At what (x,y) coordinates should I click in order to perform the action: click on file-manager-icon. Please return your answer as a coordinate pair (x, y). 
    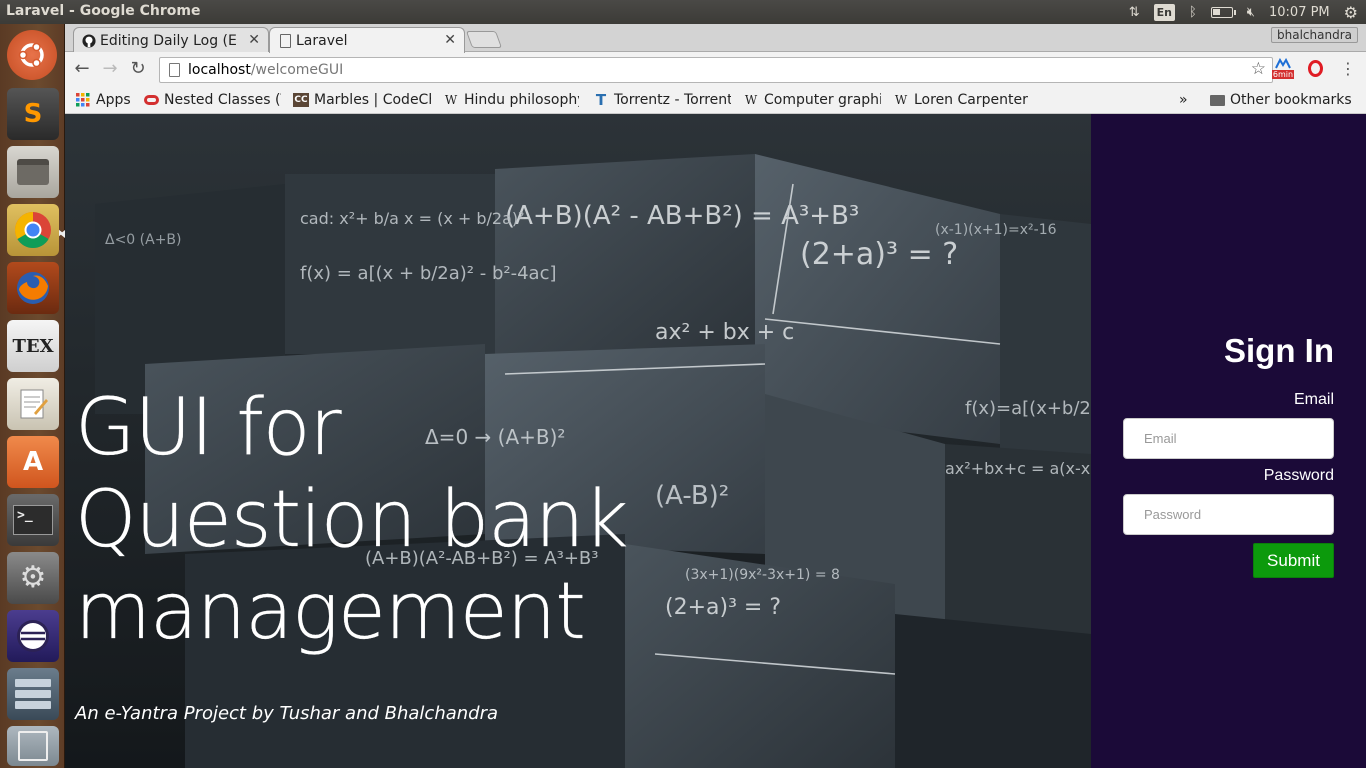
    Looking at the image, I should click on (33, 172).